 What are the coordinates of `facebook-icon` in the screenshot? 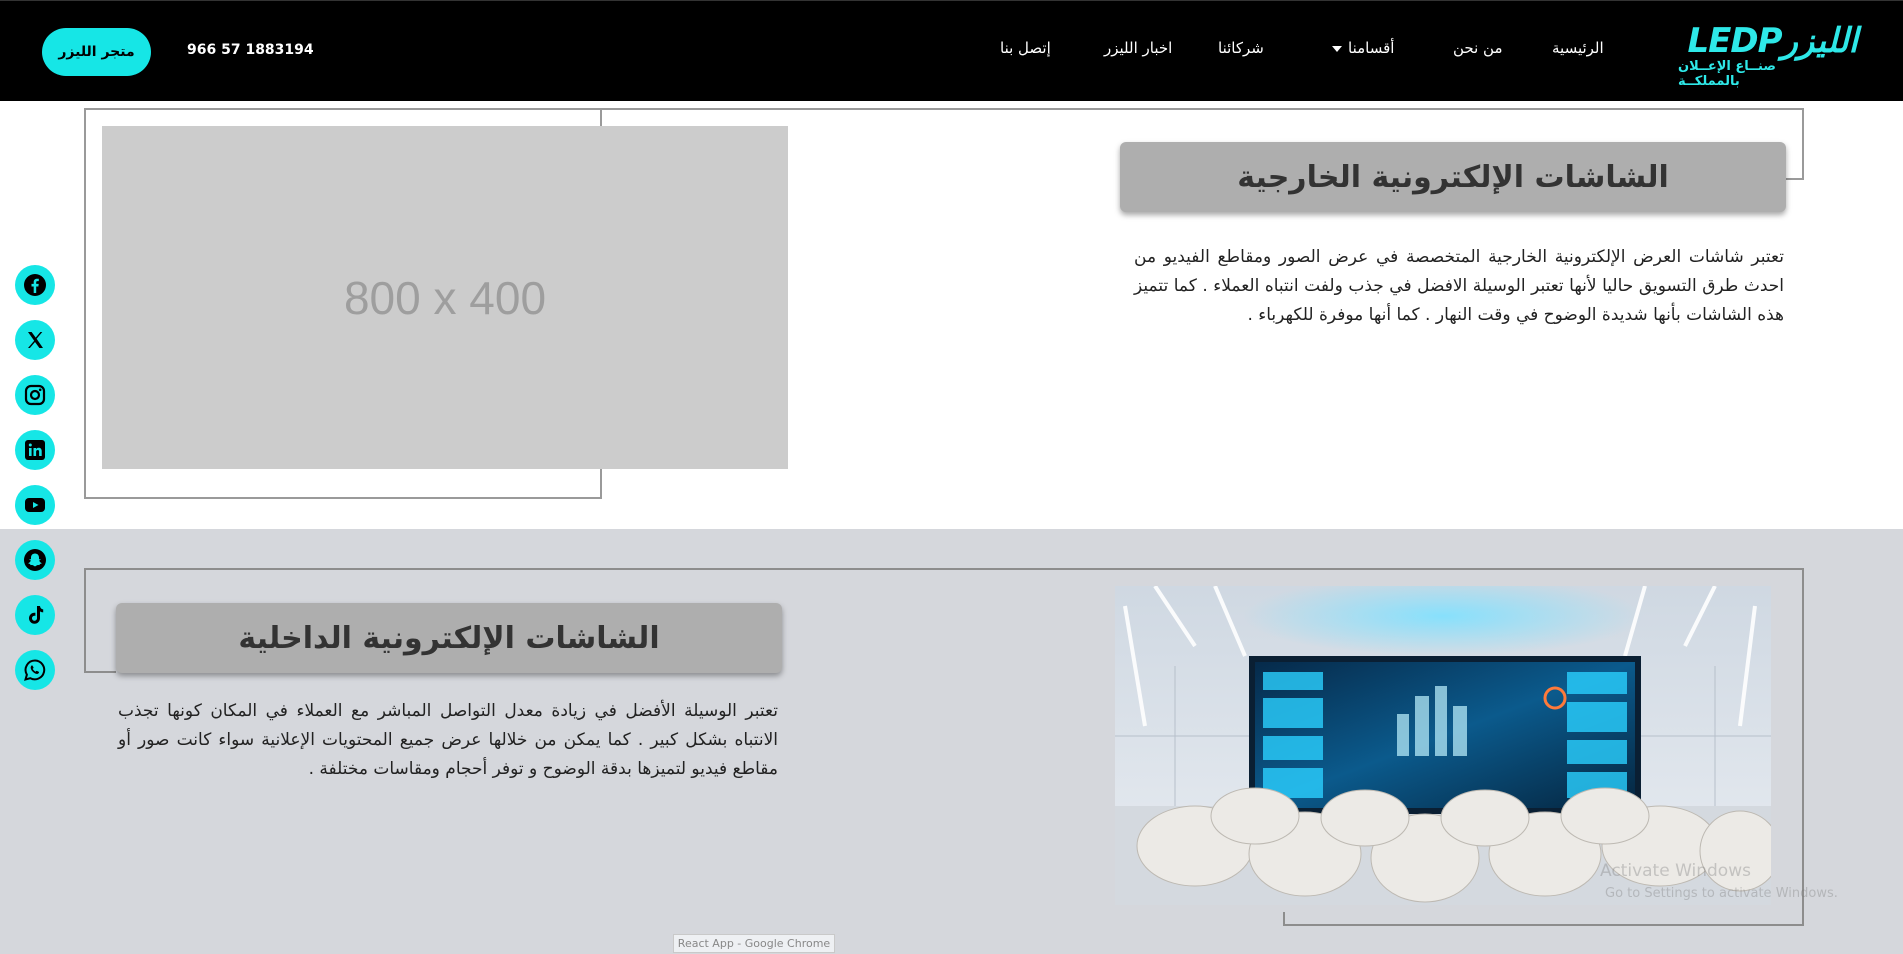 It's located at (35, 285).